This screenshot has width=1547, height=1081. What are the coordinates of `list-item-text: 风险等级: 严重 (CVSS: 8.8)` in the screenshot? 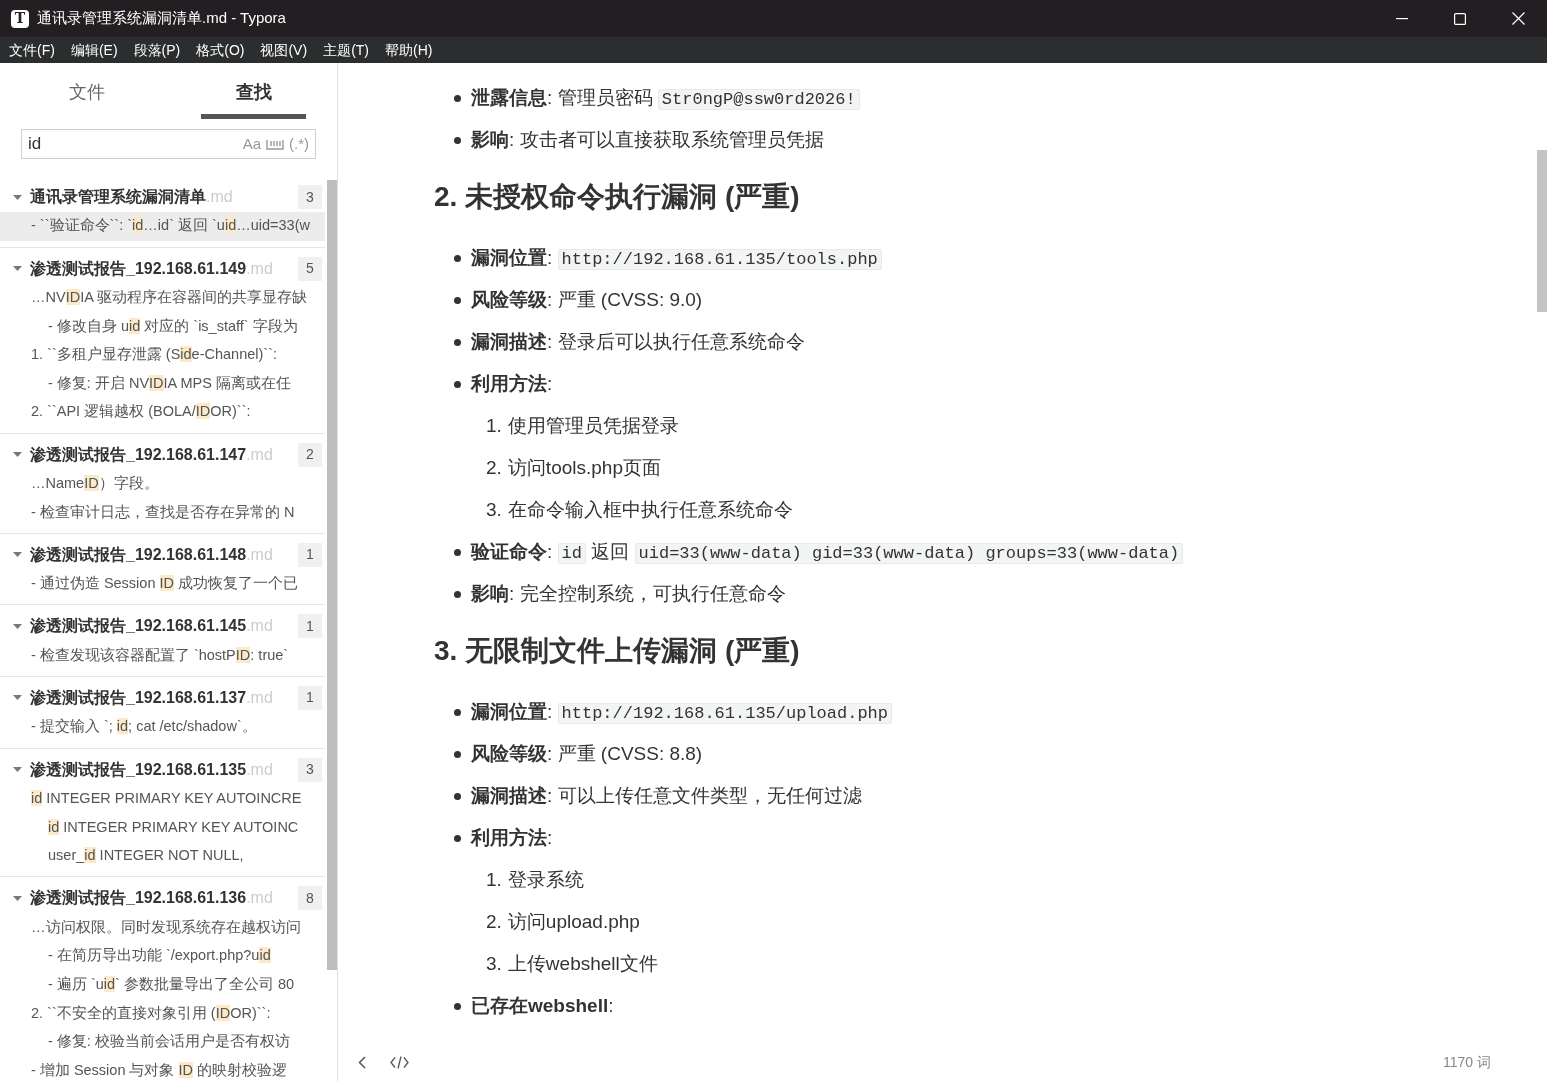 It's located at (587, 753).